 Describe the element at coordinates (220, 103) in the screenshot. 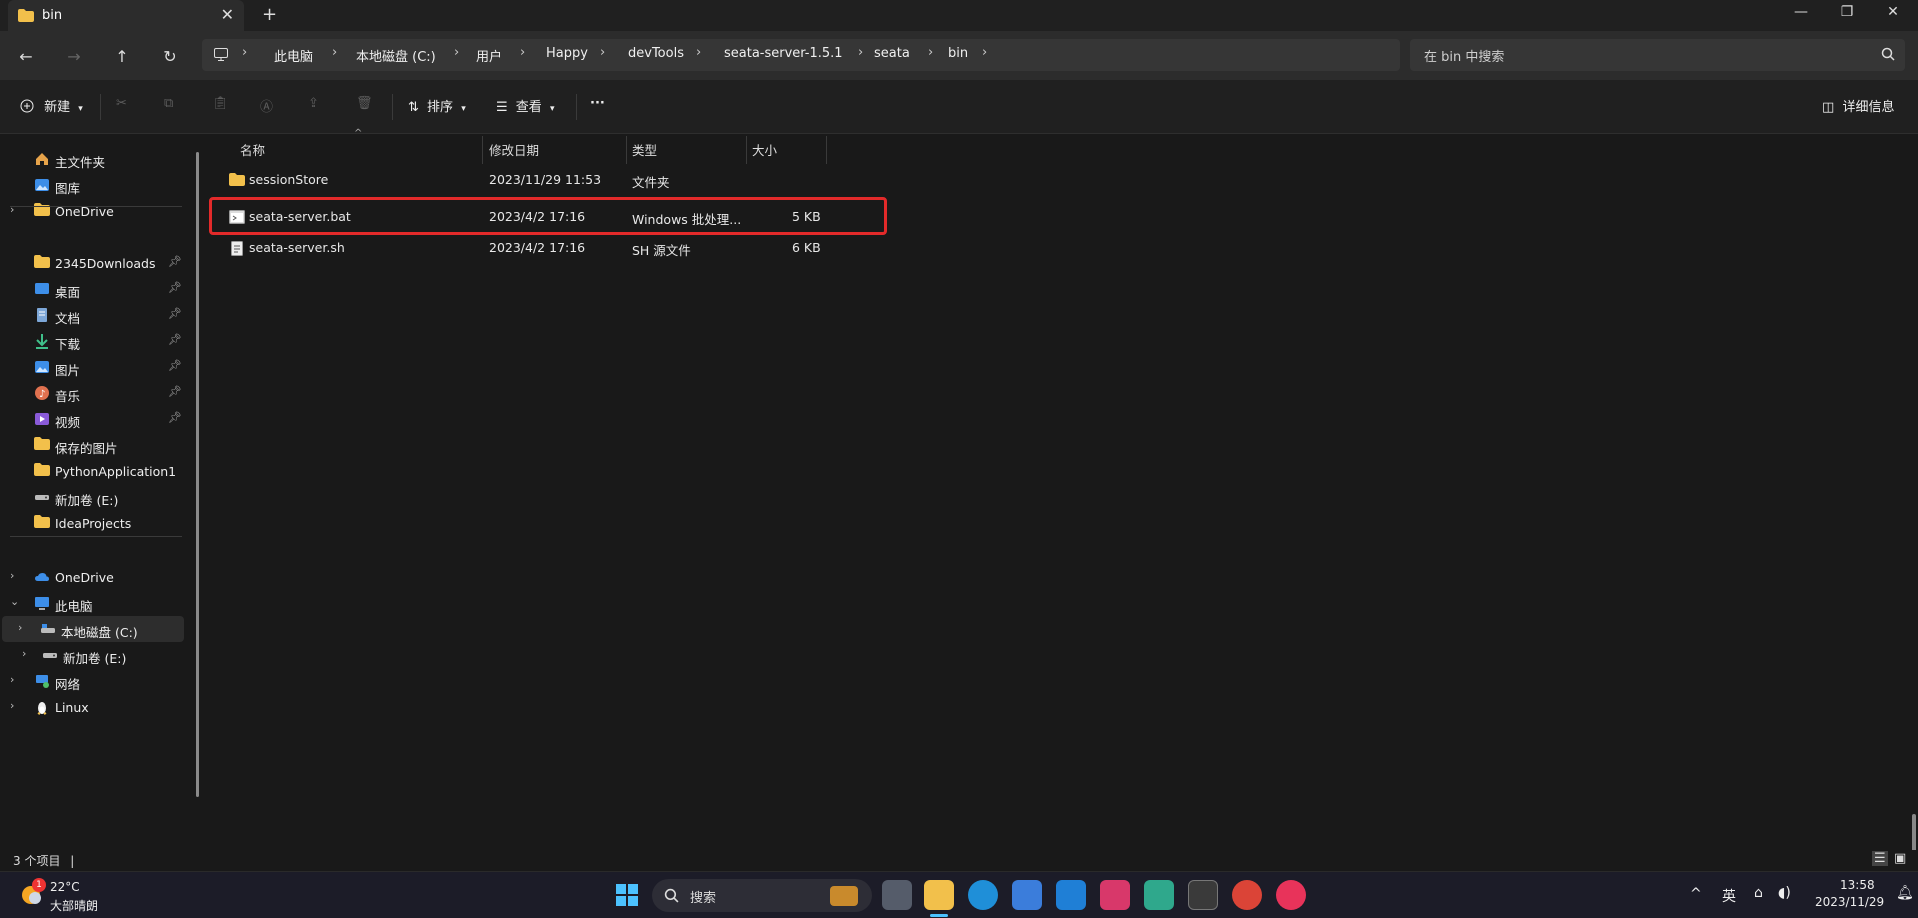

I see `paste-icon: 📋︎` at that location.